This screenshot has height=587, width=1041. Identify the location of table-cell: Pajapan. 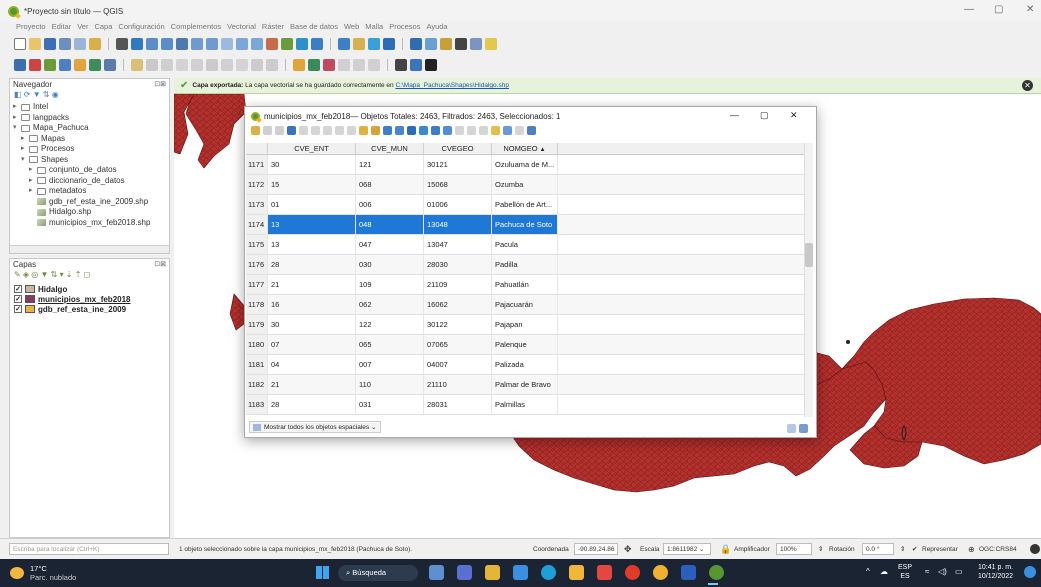
(525, 324).